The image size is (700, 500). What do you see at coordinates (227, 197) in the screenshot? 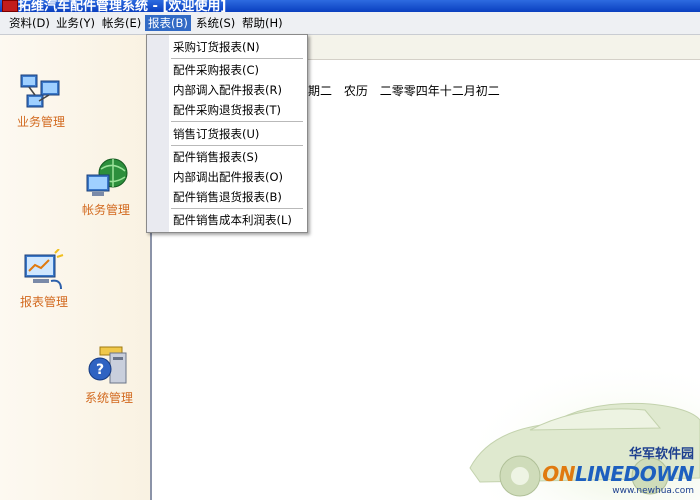
I see `menu-item-sales-return-report: 配件销售退货报表(B)` at bounding box center [227, 197].